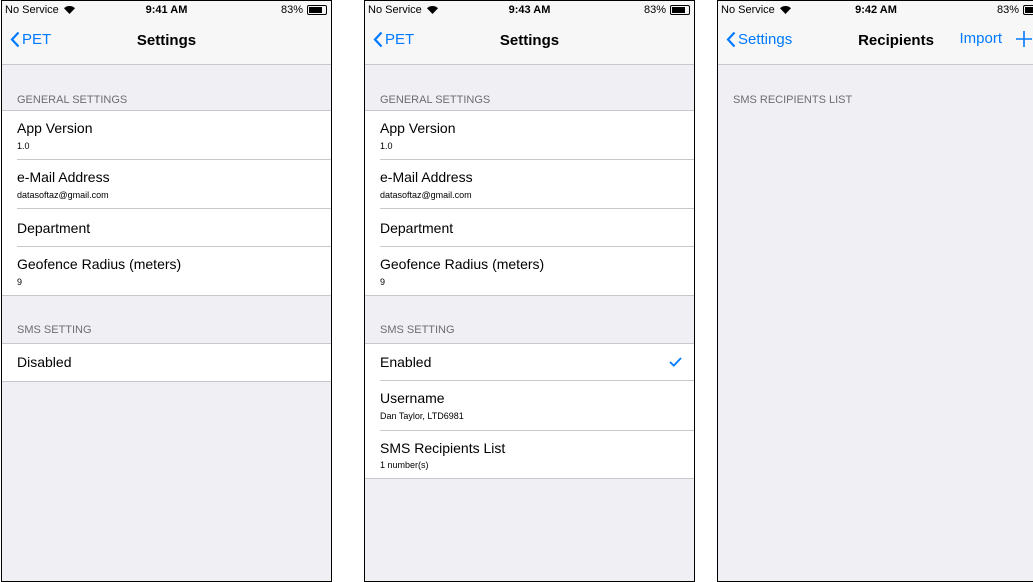  Describe the element at coordinates (980, 38) in the screenshot. I see `import-button: Import` at that location.